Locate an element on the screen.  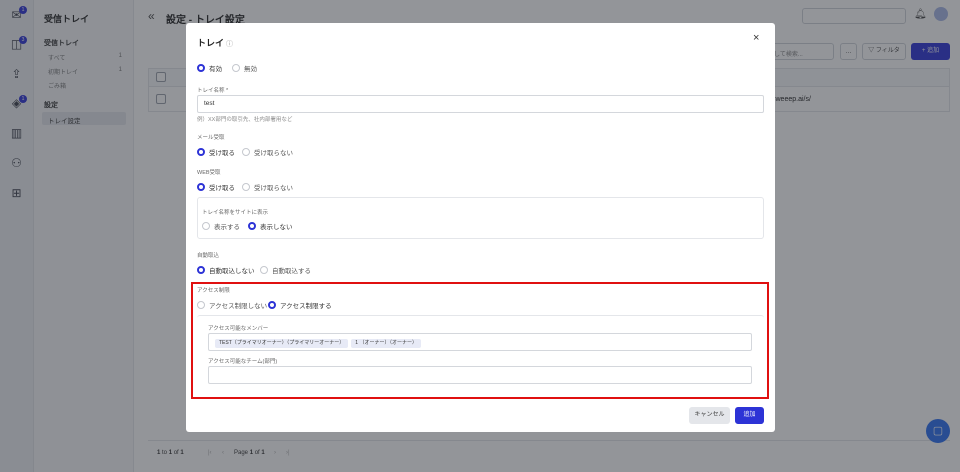
status-disabled-radio: 無効 is located at coordinates (244, 68).